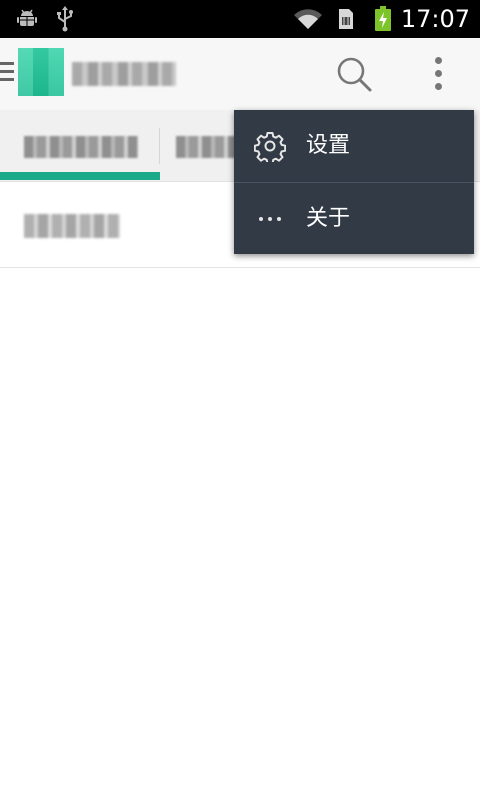 Image resolution: width=480 pixels, height=800 pixels. I want to click on gear-icon, so click(270, 146).